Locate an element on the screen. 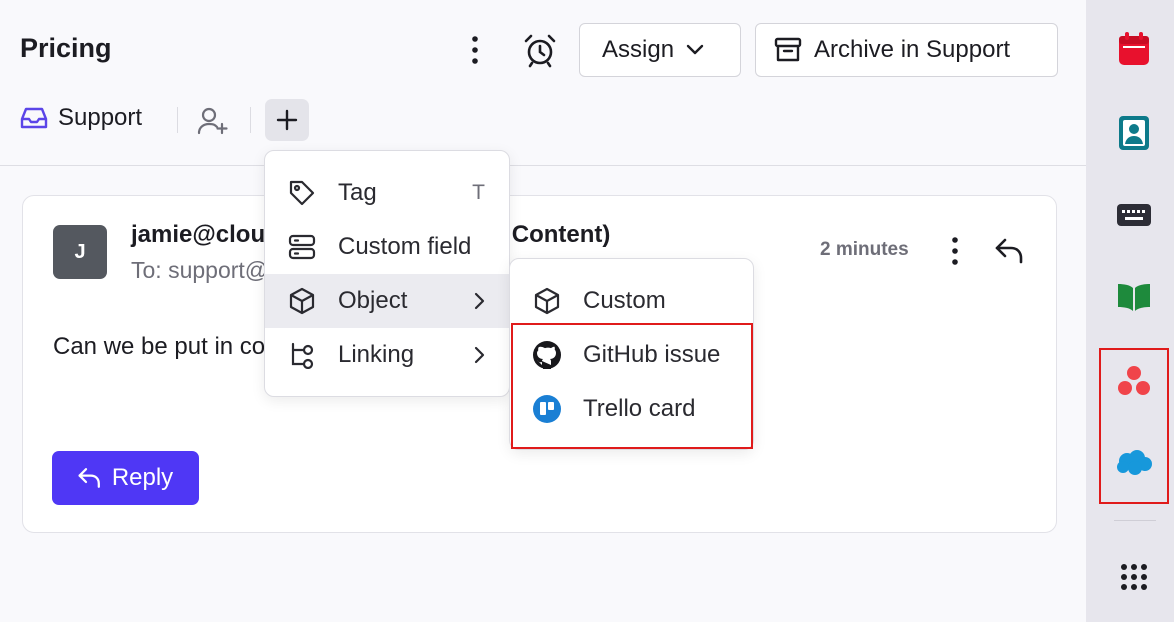 This screenshot has width=1174, height=622. submenu-item-custom: Custom is located at coordinates (631, 301).